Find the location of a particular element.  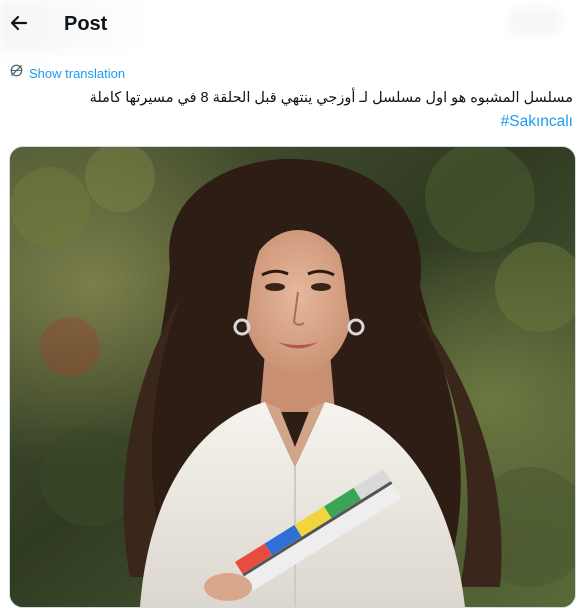

back-button is located at coordinates (19, 25).